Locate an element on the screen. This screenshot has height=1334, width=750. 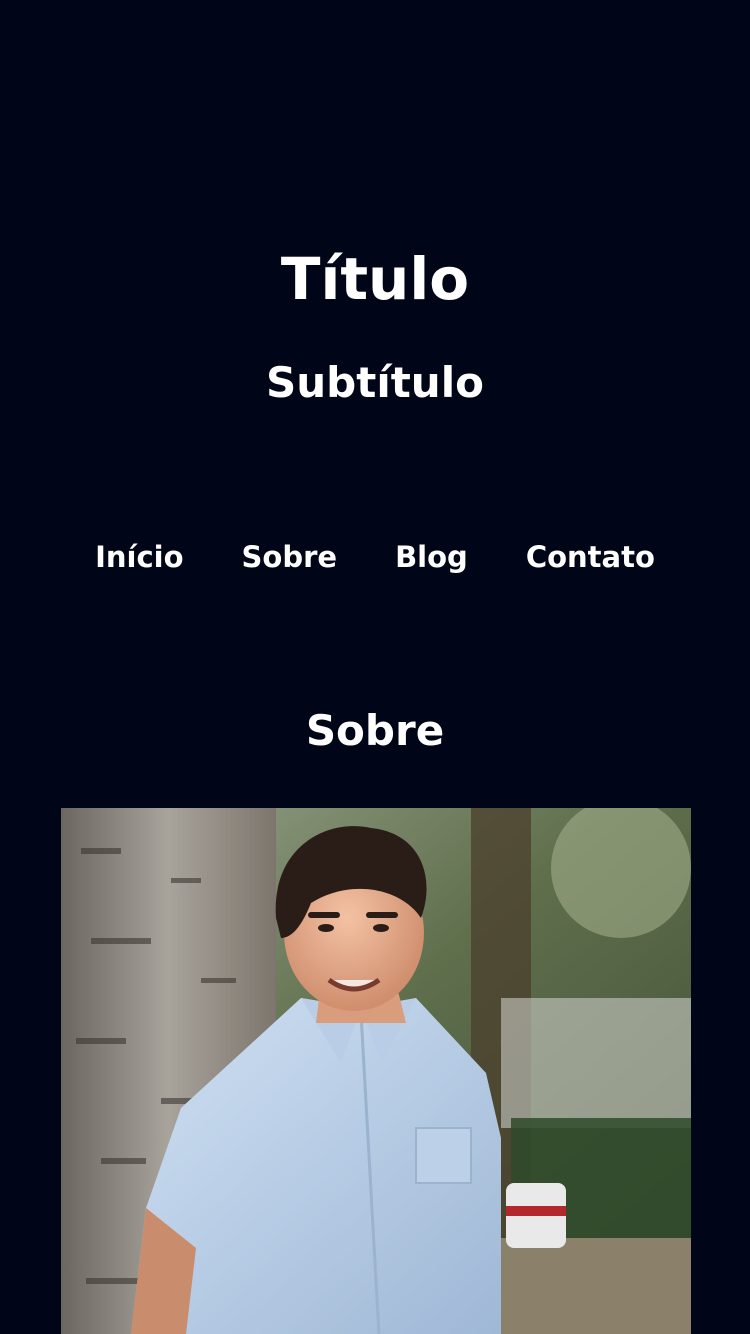
about-heading: Sobre is located at coordinates (375, 730).